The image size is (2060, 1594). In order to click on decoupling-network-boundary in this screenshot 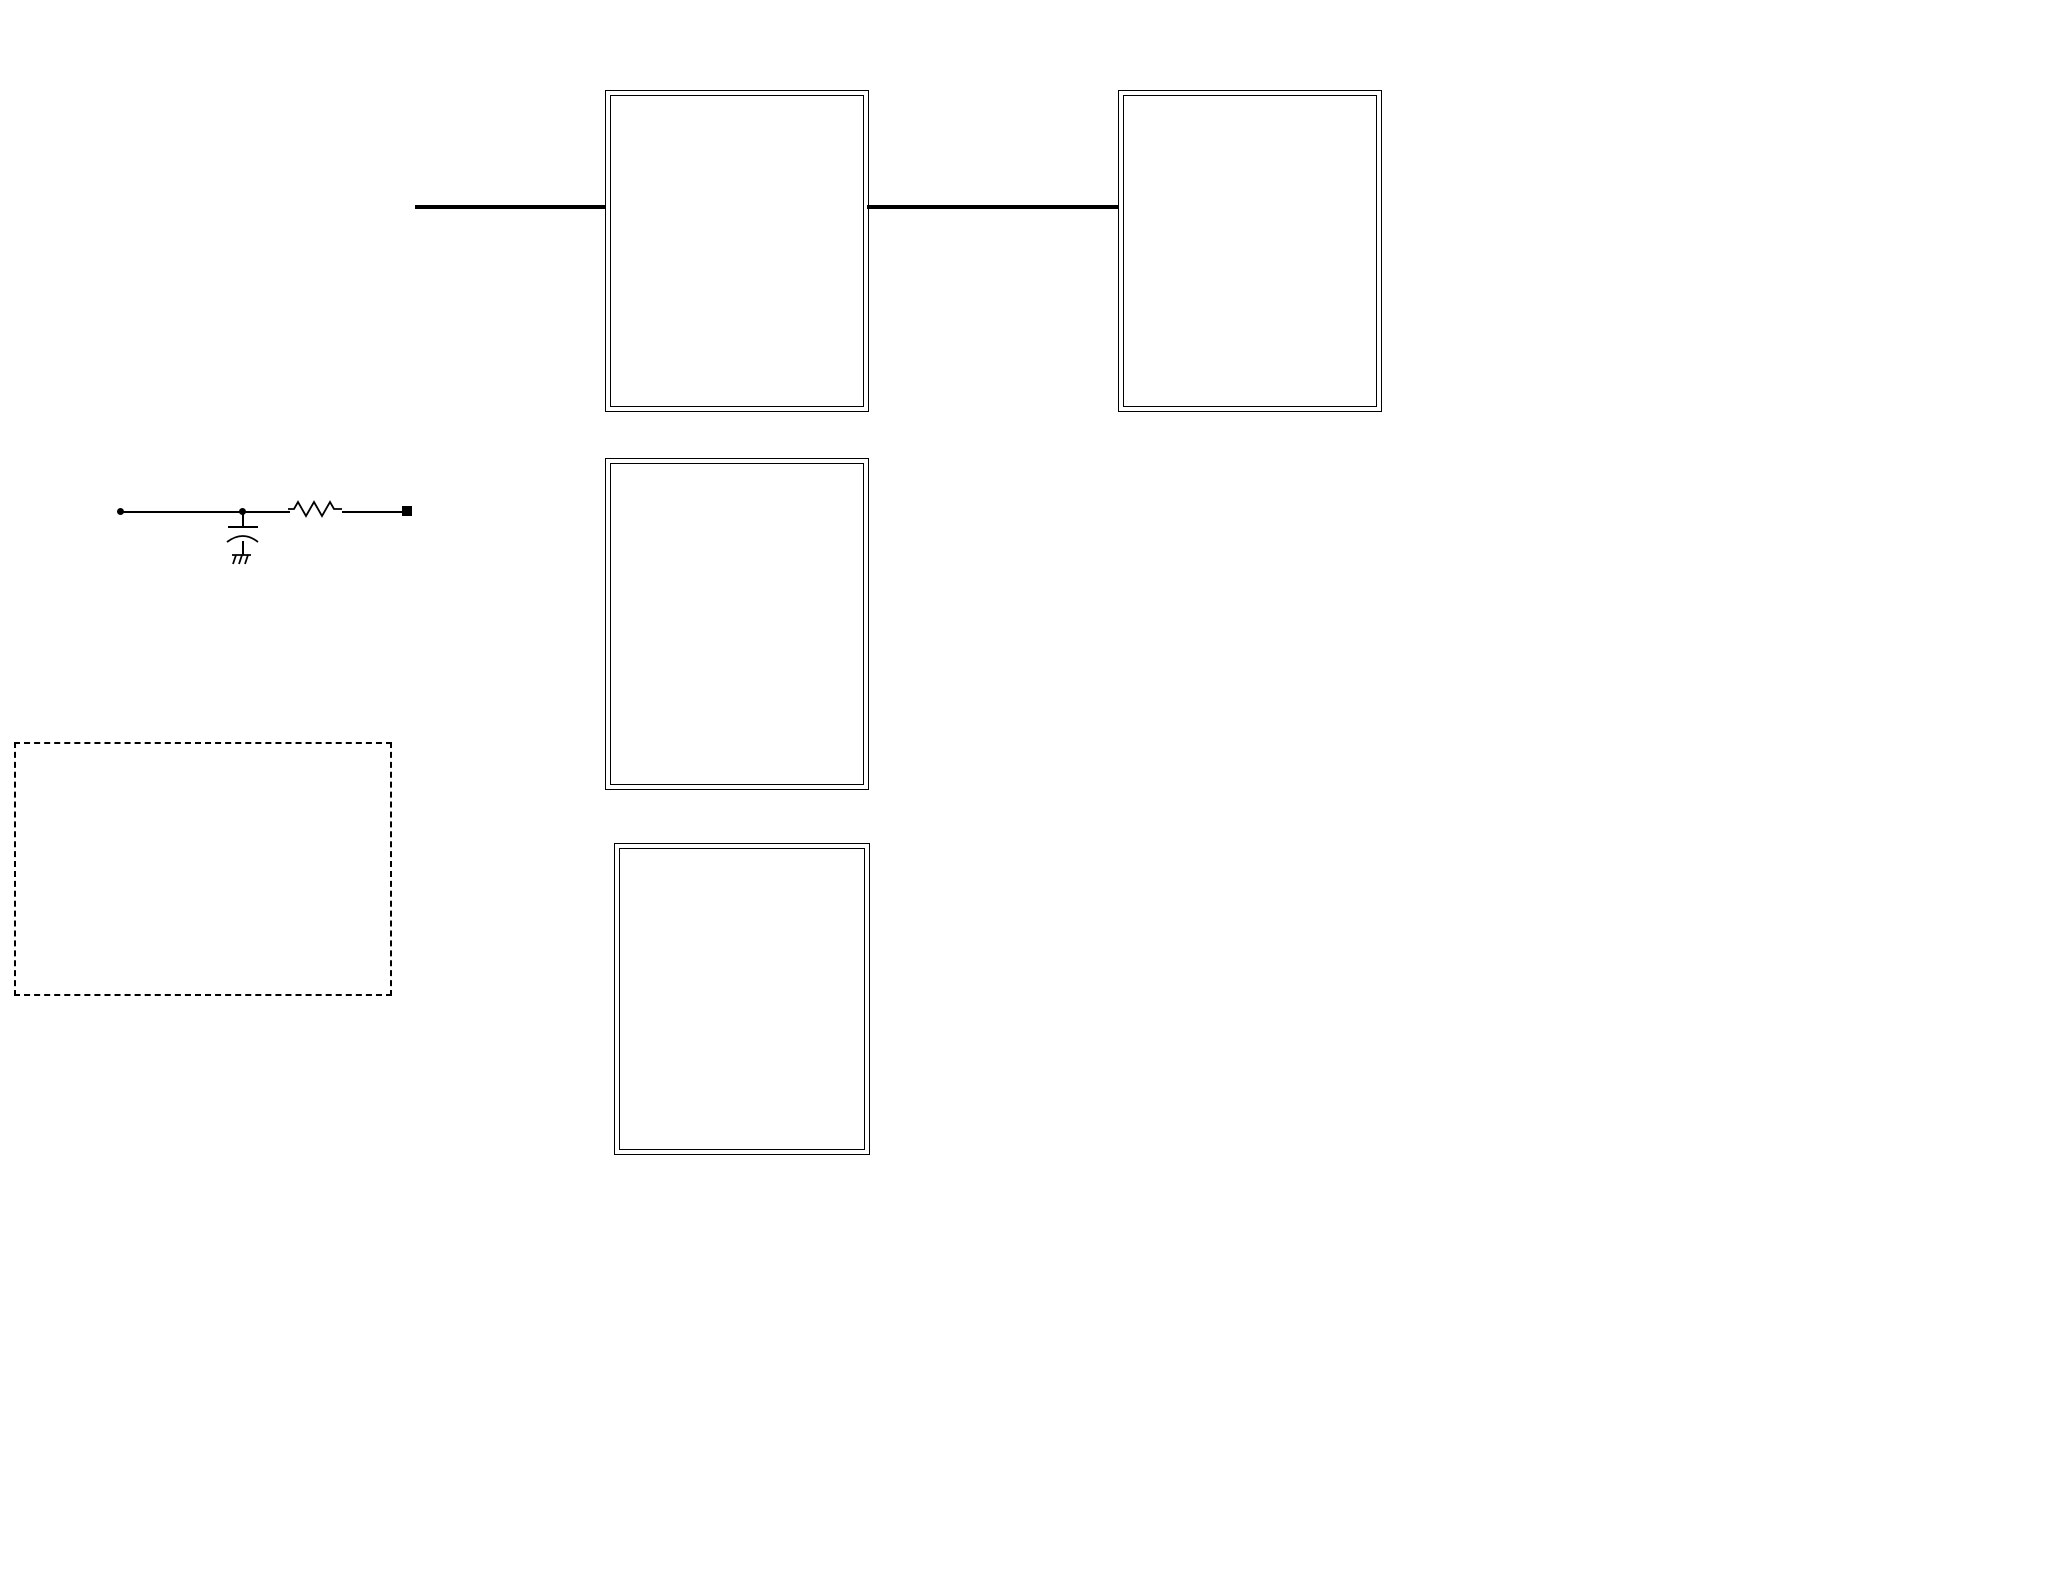, I will do `click(203, 869)`.